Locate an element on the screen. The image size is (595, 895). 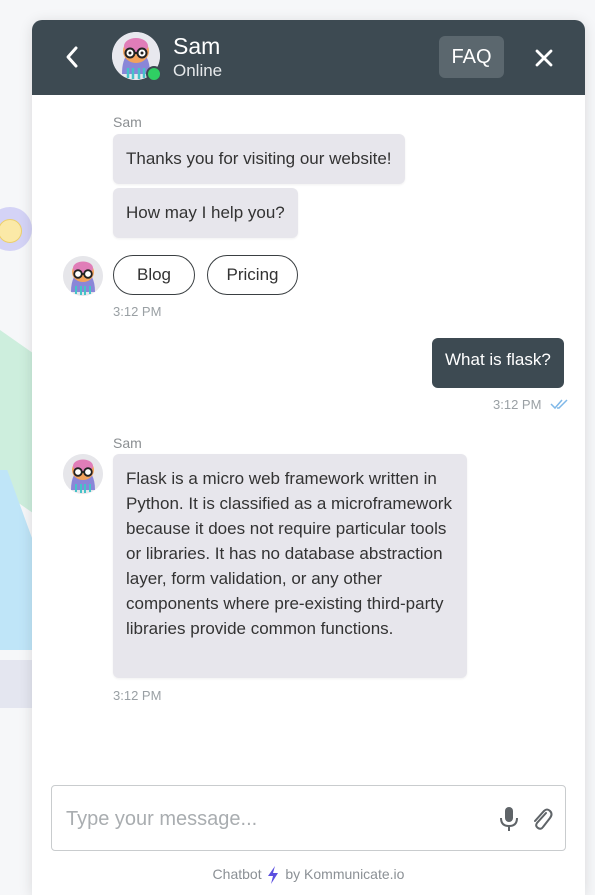
footer-link: by Kommunicate.io is located at coordinates (344, 874).